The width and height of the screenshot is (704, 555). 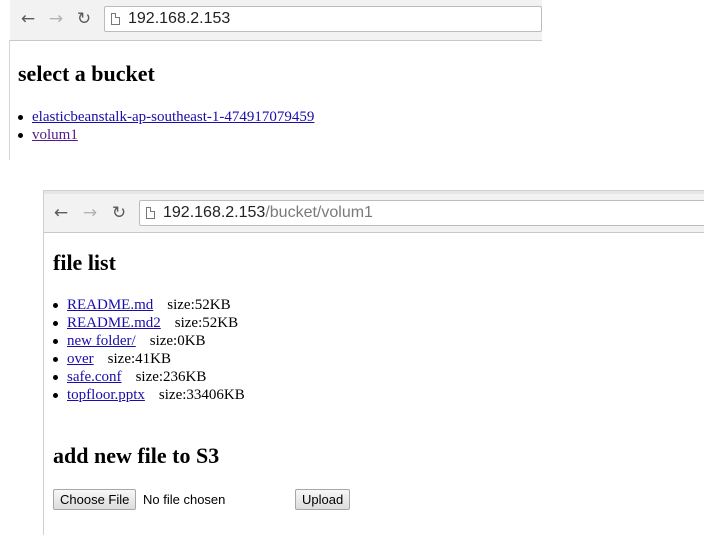 I want to click on file-link: safe.conf, so click(x=94, y=377).